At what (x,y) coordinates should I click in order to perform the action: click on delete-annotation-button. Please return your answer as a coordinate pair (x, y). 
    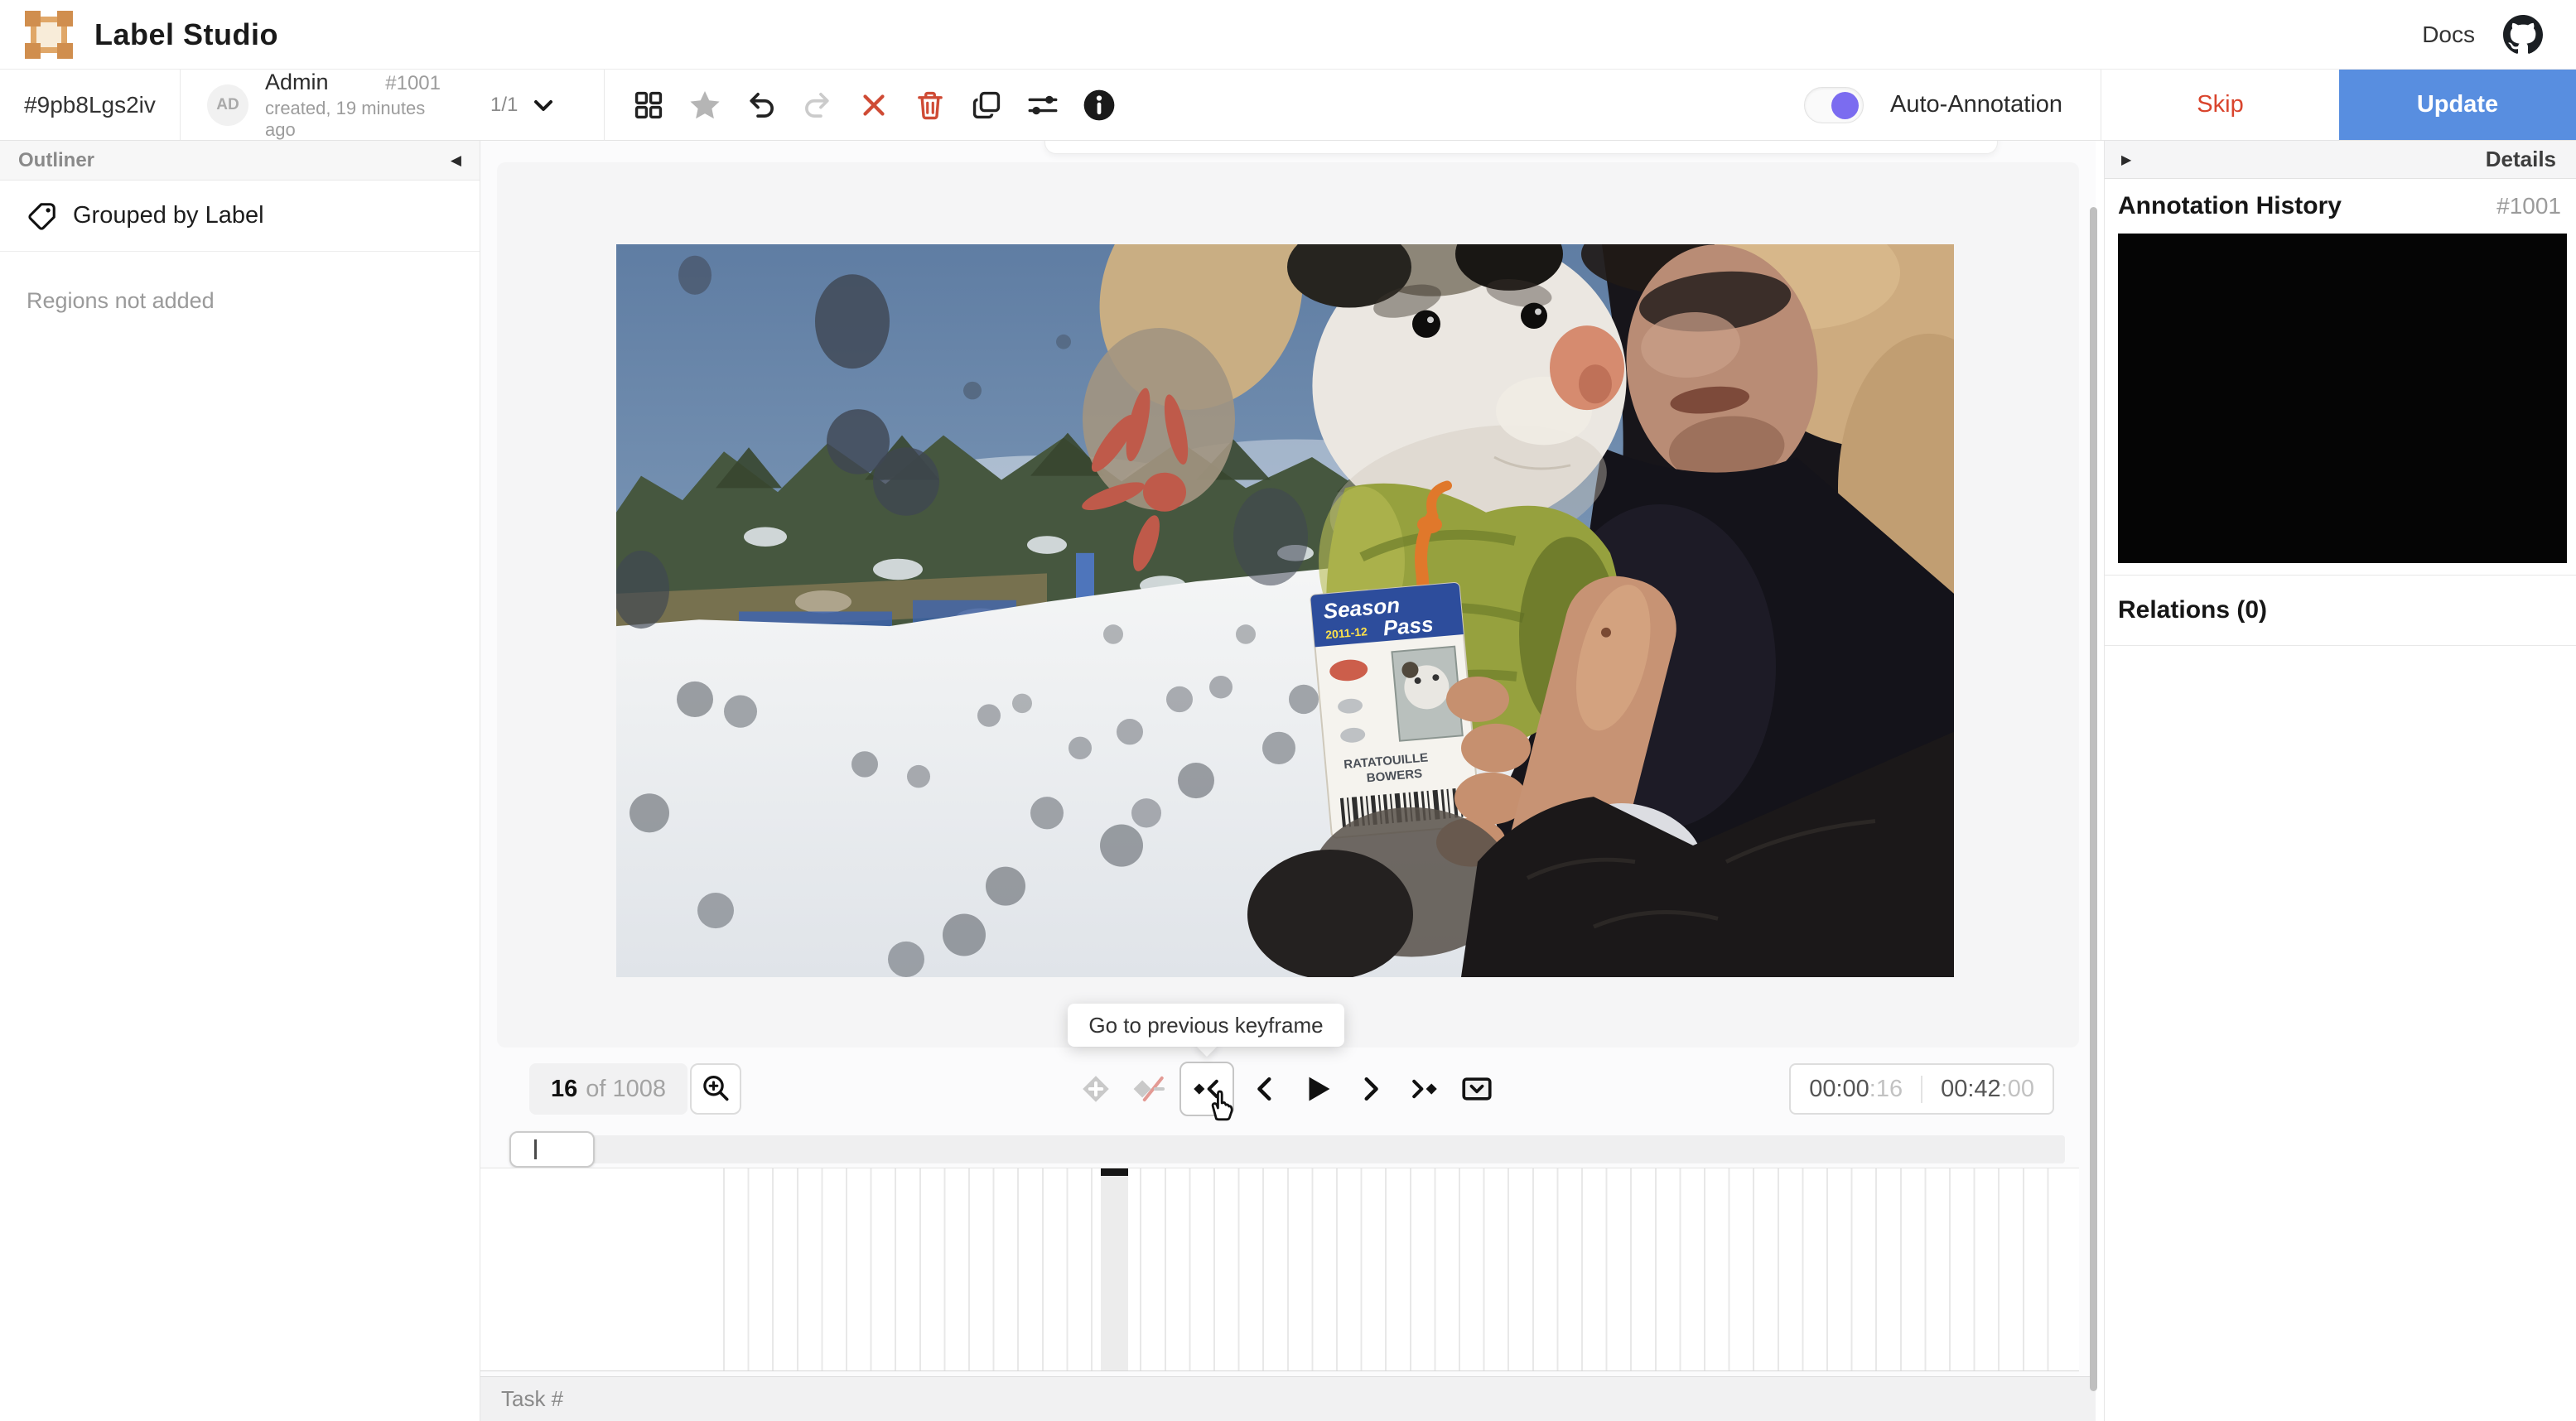
    Looking at the image, I should click on (930, 105).